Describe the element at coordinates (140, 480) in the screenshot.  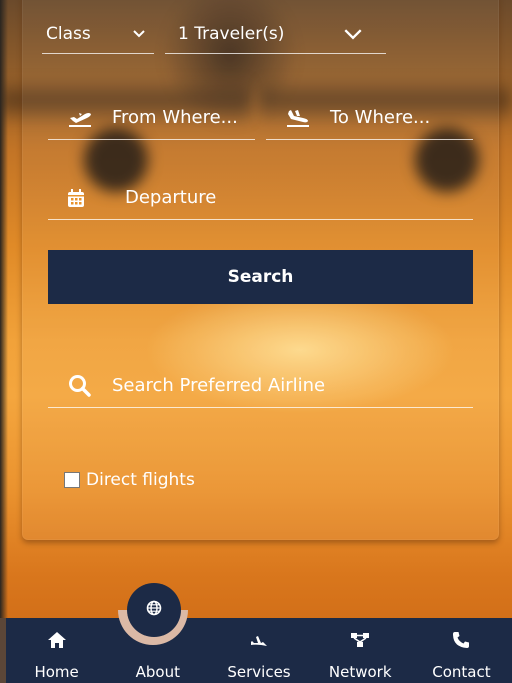
I see `direct-flights-label: Direct flights` at that location.